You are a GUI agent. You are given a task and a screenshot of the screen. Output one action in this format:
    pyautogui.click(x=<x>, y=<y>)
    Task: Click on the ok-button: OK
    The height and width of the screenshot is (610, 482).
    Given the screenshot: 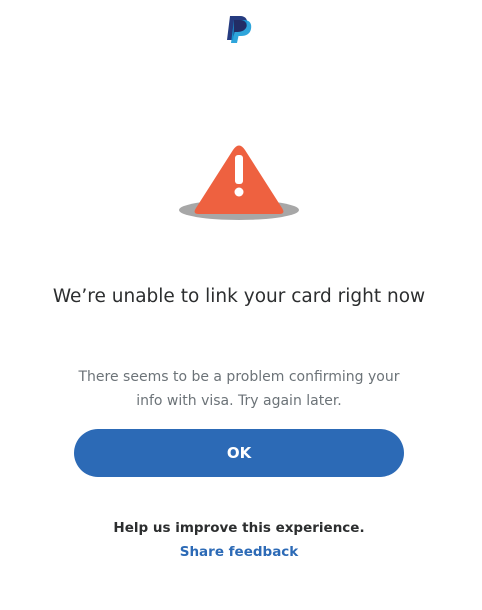 What is the action you would take?
    pyautogui.click(x=239, y=453)
    